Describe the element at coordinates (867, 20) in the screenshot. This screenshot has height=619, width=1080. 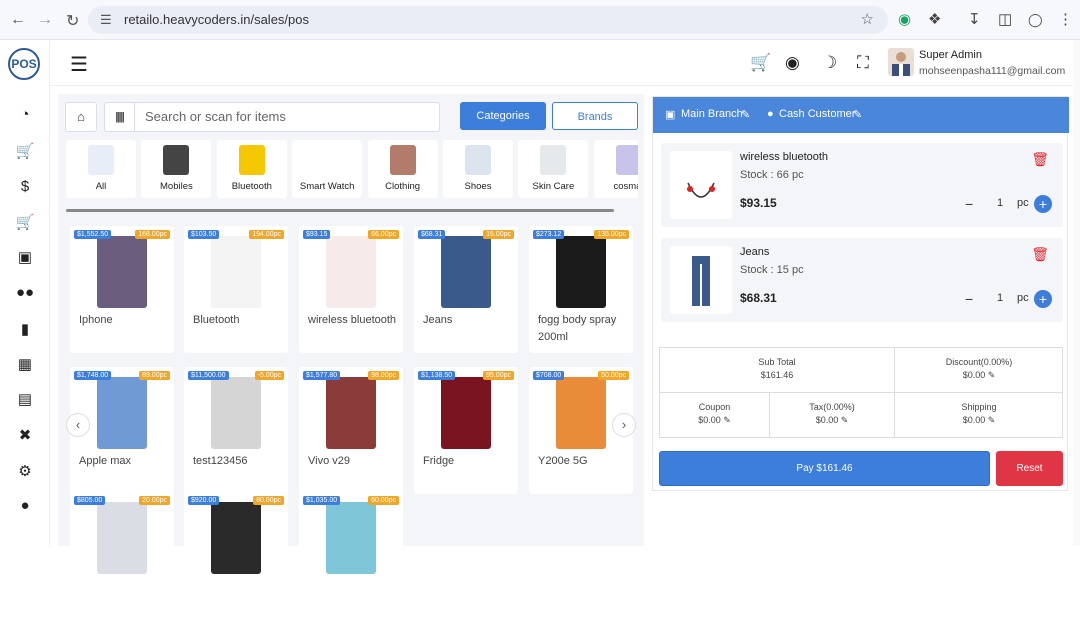
I see `bookmark-star-icon: ☆` at that location.